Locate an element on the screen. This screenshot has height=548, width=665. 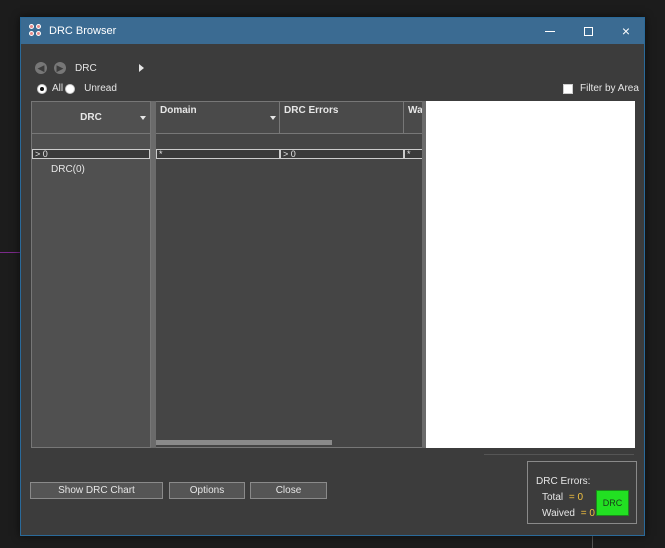
forward-button: ▶ is located at coordinates (60, 68).